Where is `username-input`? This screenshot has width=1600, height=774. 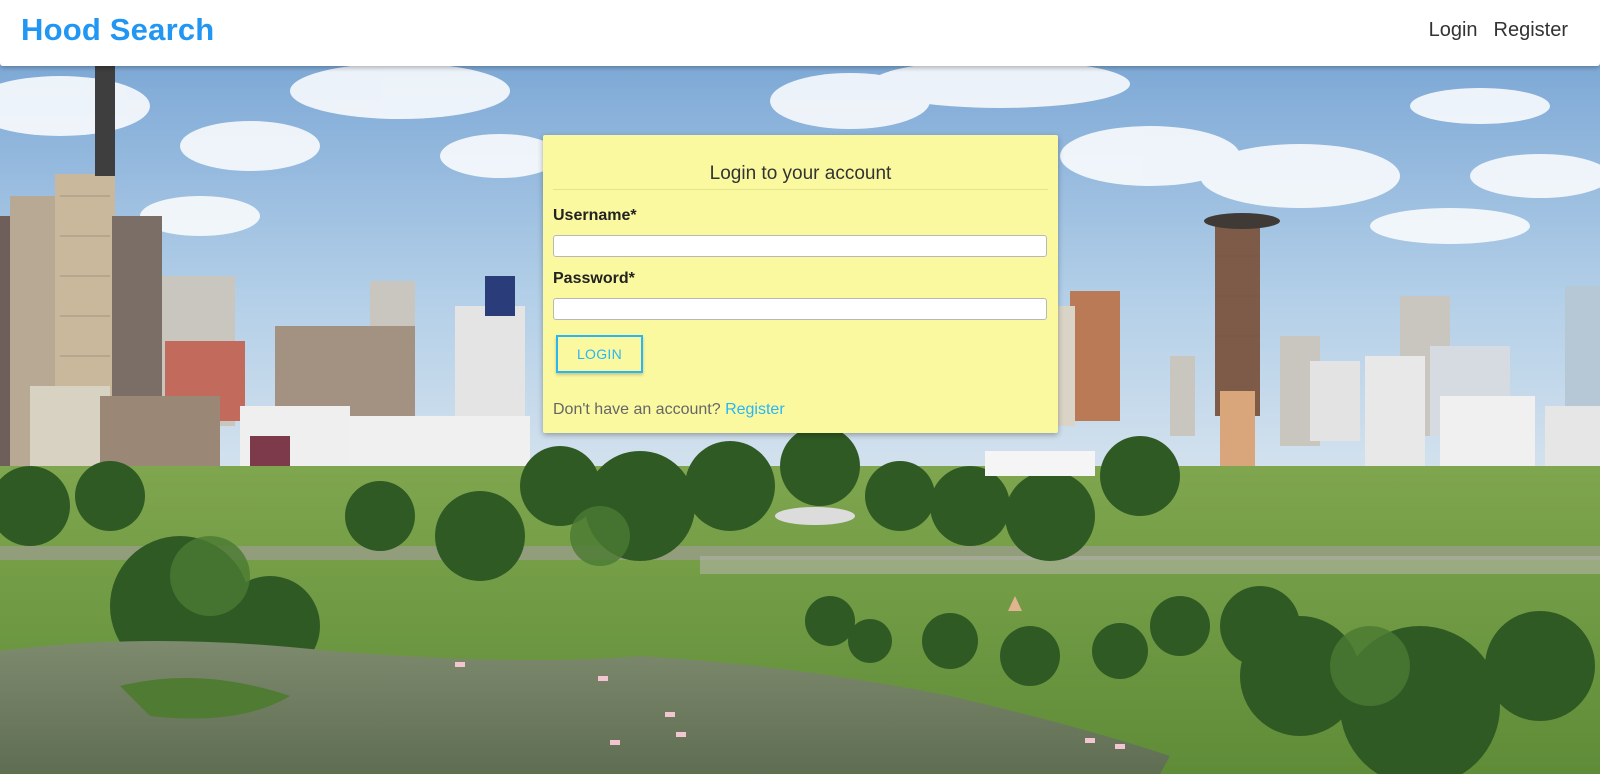 username-input is located at coordinates (800, 246).